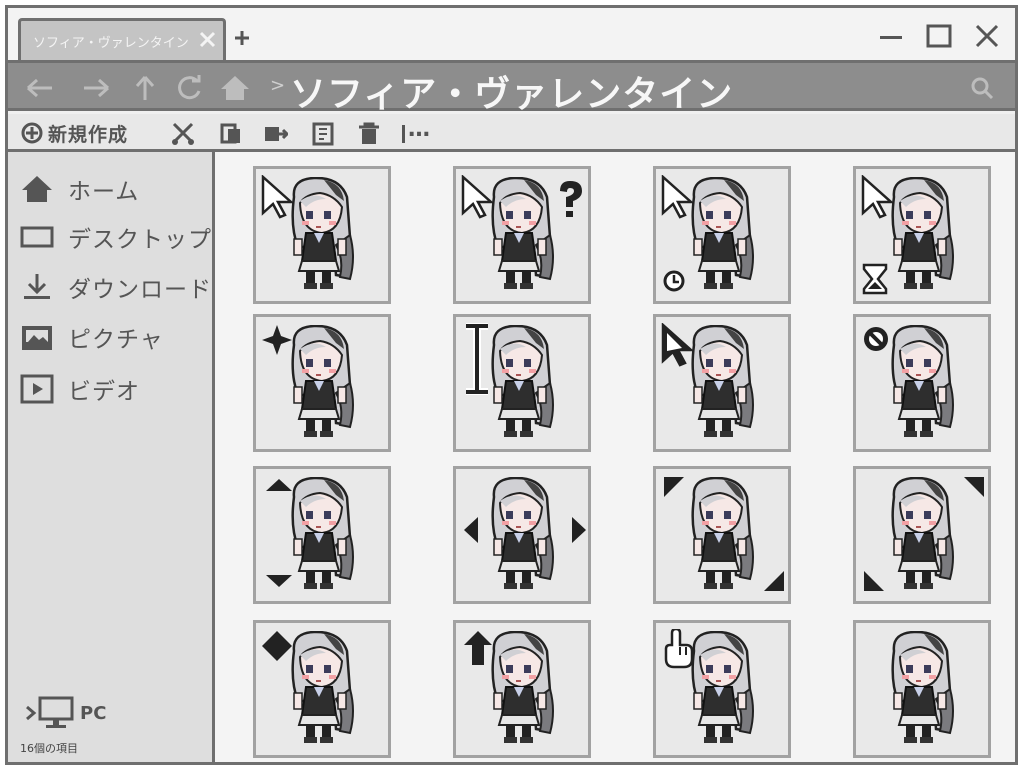 The image size is (1024, 768). What do you see at coordinates (677, 345) in the screenshot?
I see `alternate-cursor-icon` at bounding box center [677, 345].